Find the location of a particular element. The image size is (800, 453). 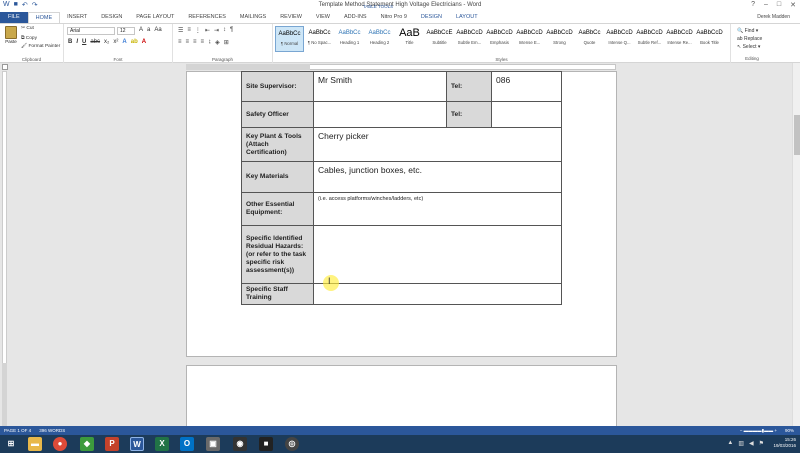

copy-button: ⧉ Copy is located at coordinates (29, 38).